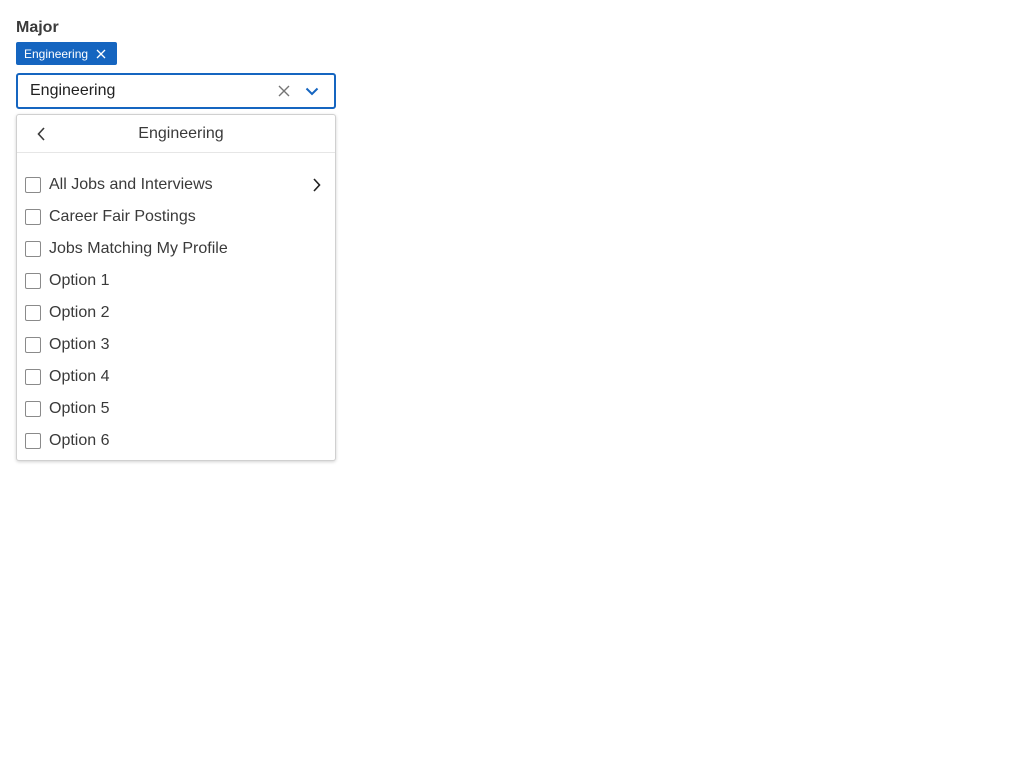  What do you see at coordinates (122, 216) in the screenshot?
I see `option-label: Career Fair Postings` at bounding box center [122, 216].